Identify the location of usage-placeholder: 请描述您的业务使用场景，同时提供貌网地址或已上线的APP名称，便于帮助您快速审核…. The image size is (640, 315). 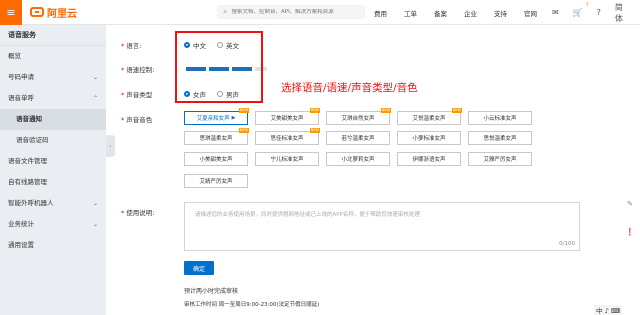
(307, 215).